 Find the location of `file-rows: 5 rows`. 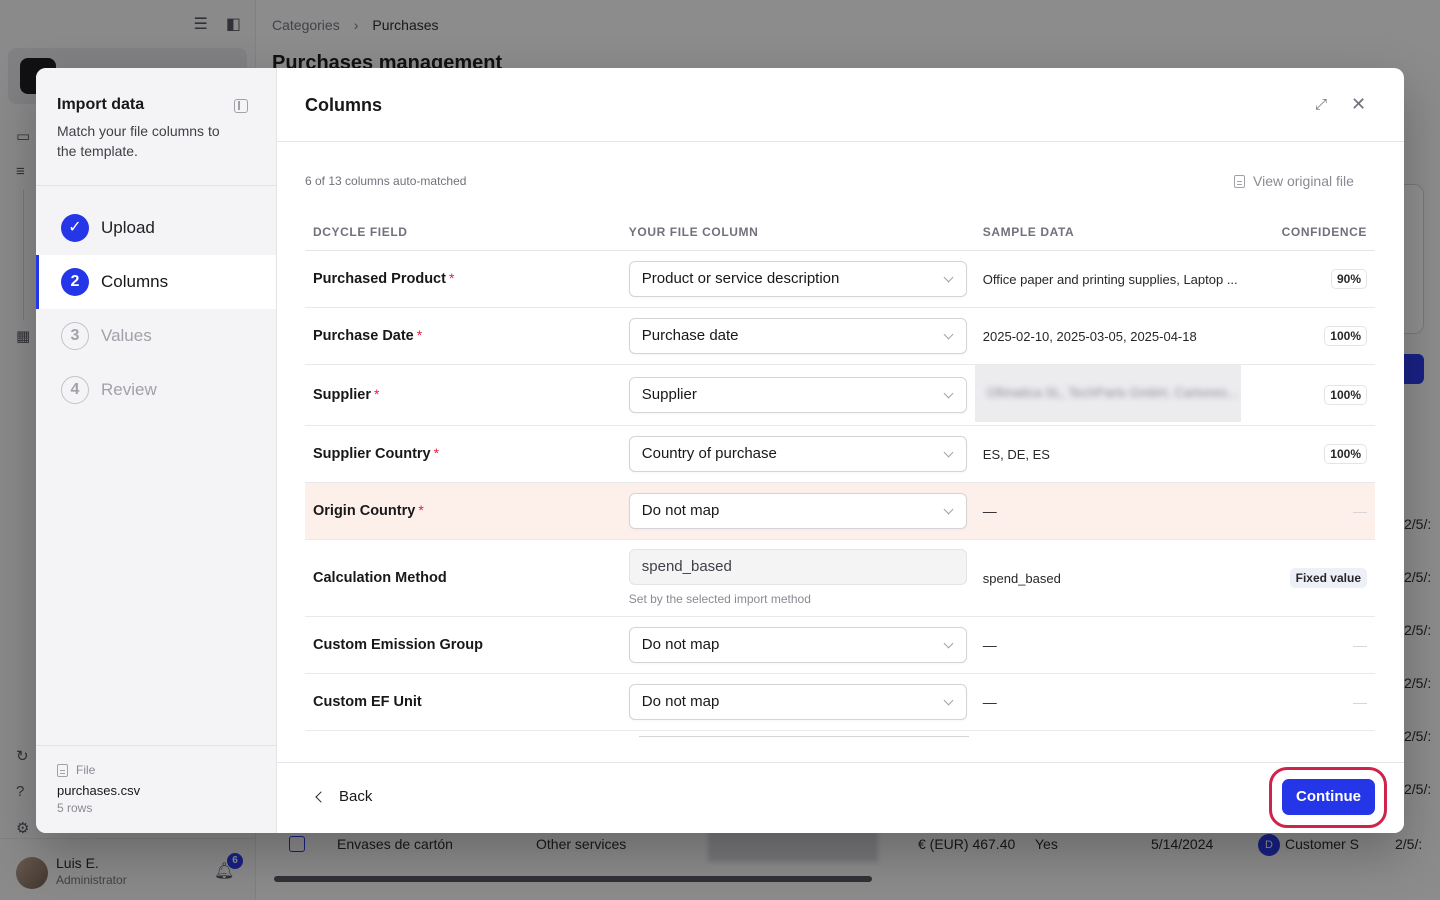

file-rows: 5 rows is located at coordinates (75, 808).